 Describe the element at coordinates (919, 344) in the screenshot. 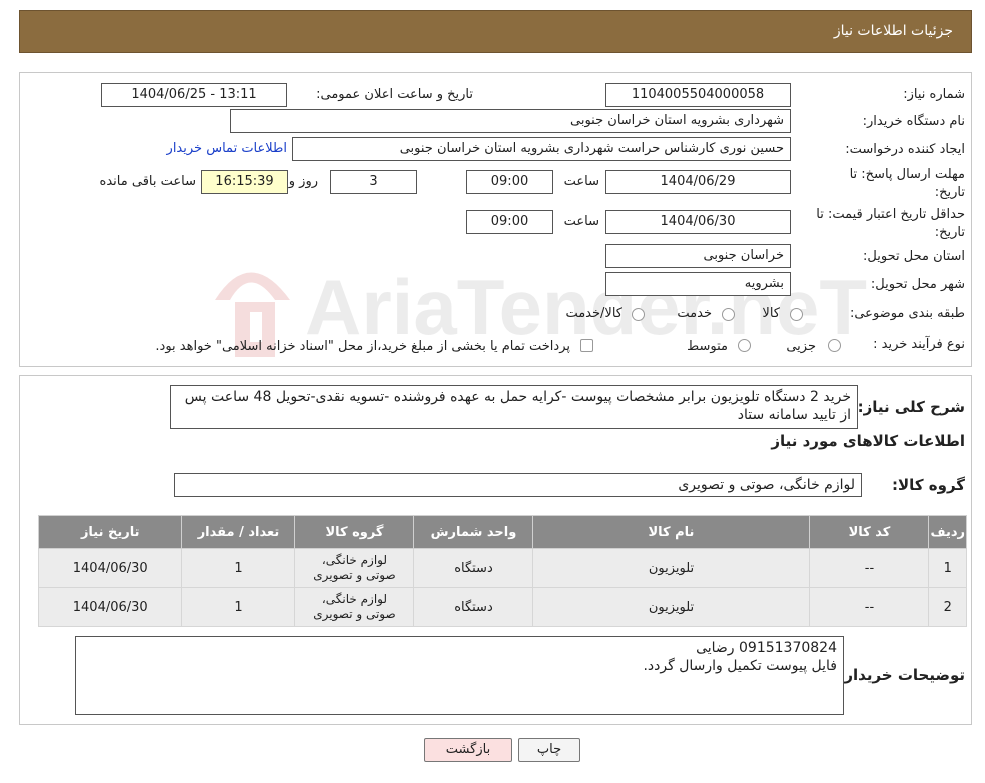

I see `process-type-label: نوع فرآیند خرید :` at that location.